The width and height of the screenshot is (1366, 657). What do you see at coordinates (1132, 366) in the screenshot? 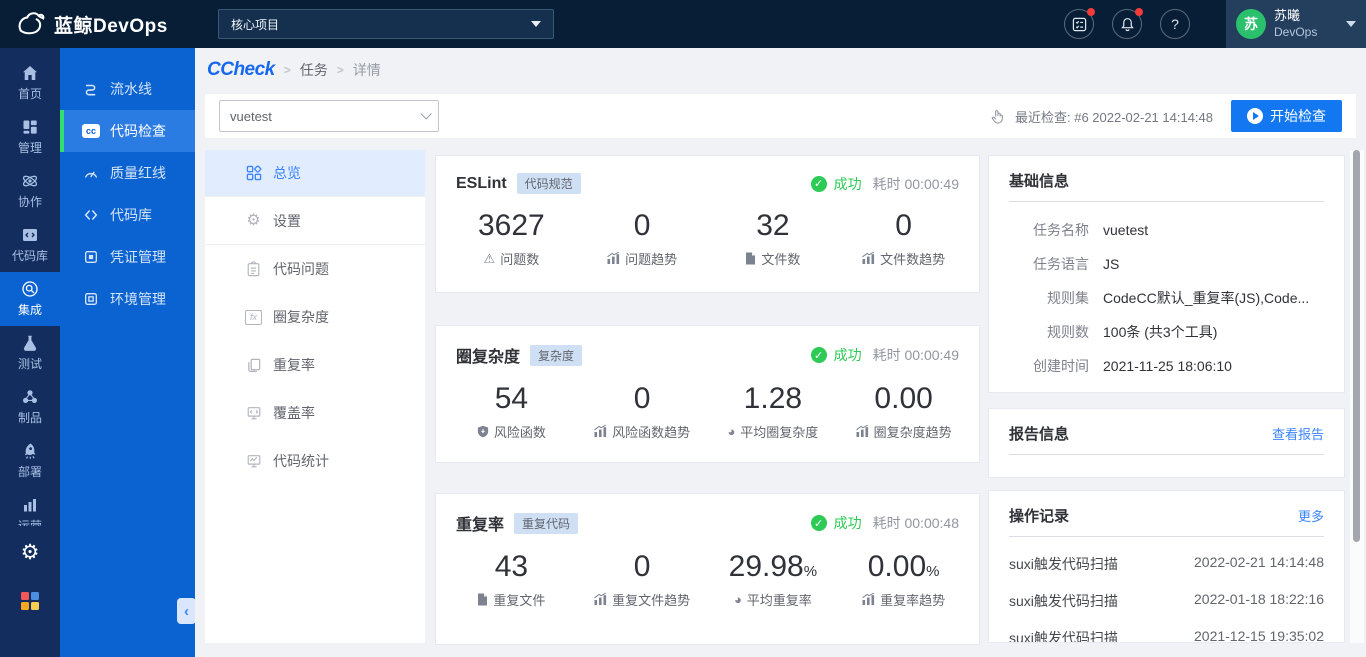
I see `info-row-created-time: 创建时间 2021-11-25 18:06:10` at bounding box center [1132, 366].